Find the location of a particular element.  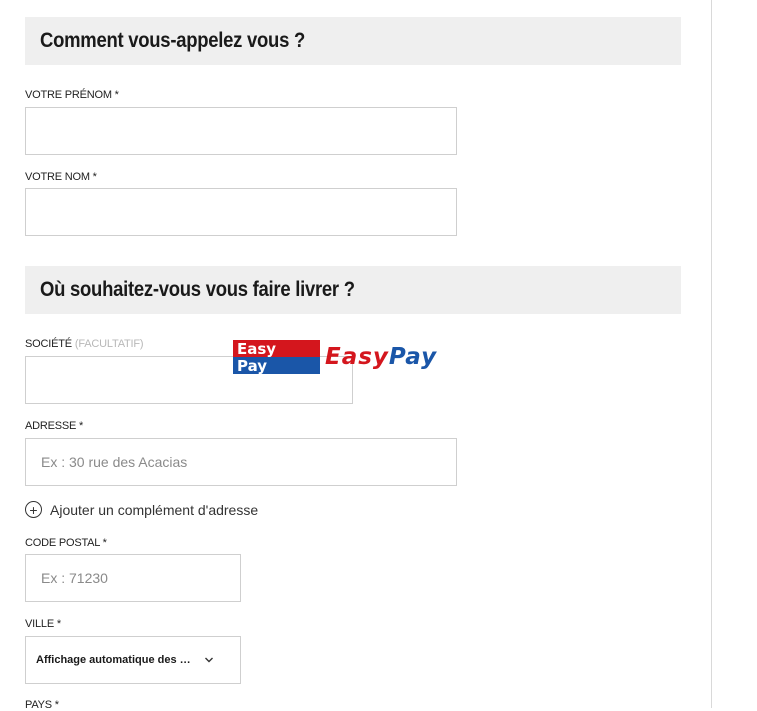

company-label-text: SOCIÉTÉ is located at coordinates (48, 344).